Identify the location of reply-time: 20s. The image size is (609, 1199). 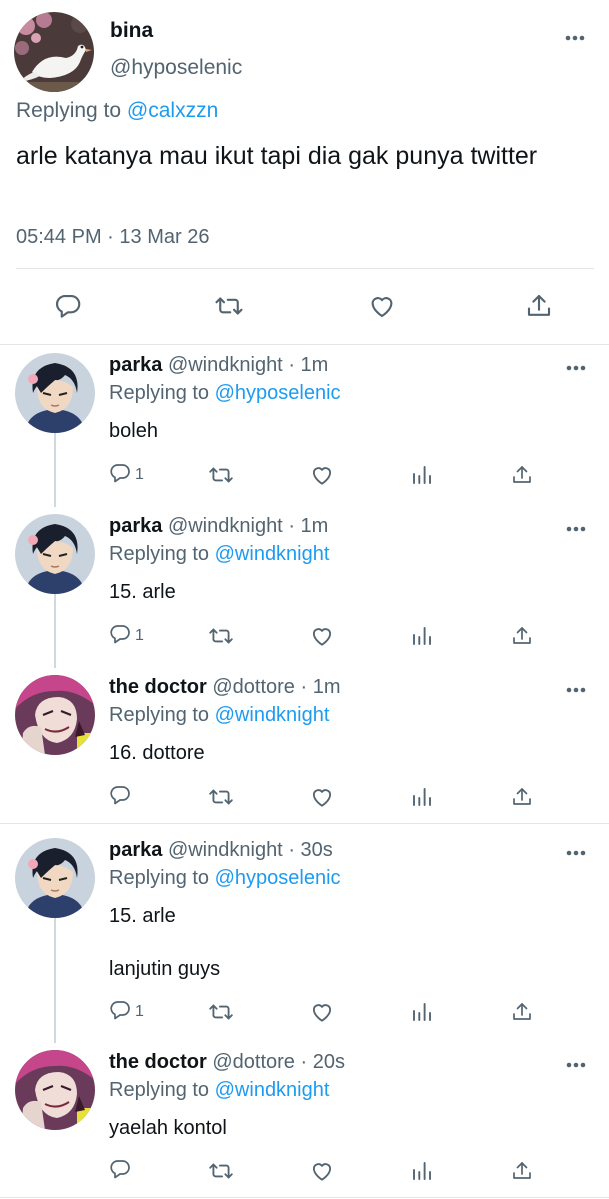
(329, 1062).